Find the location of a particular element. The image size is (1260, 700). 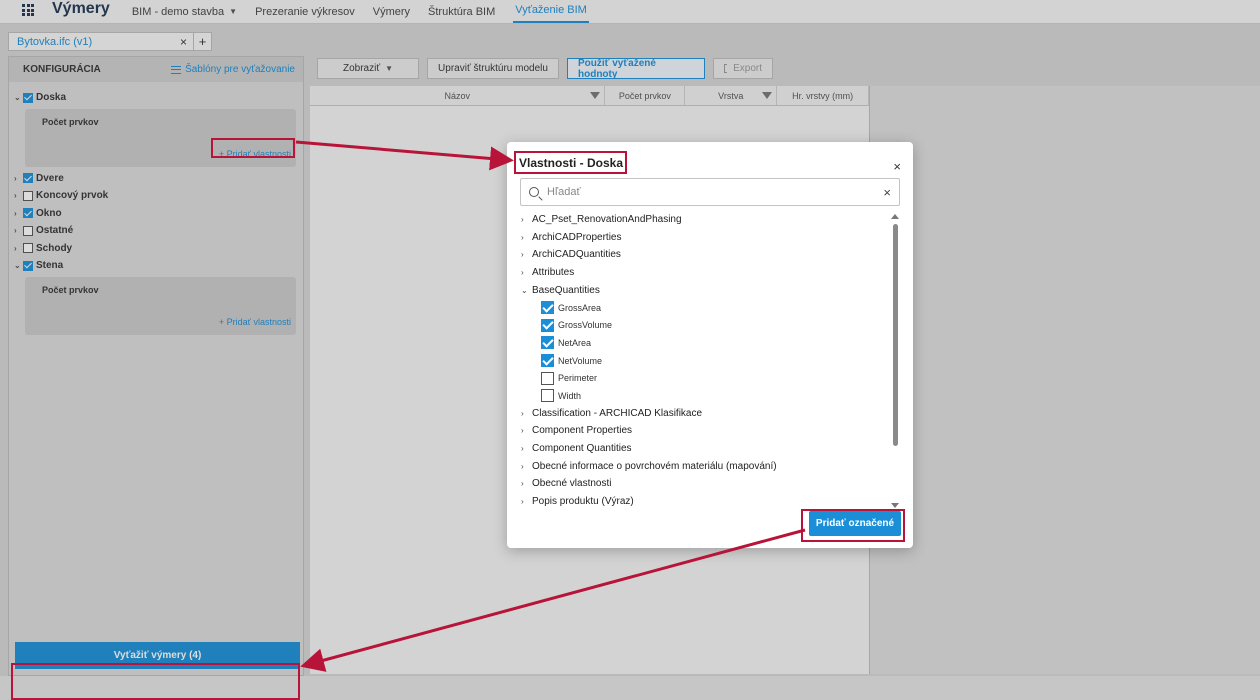

scrollbar is located at coordinates (895, 361).